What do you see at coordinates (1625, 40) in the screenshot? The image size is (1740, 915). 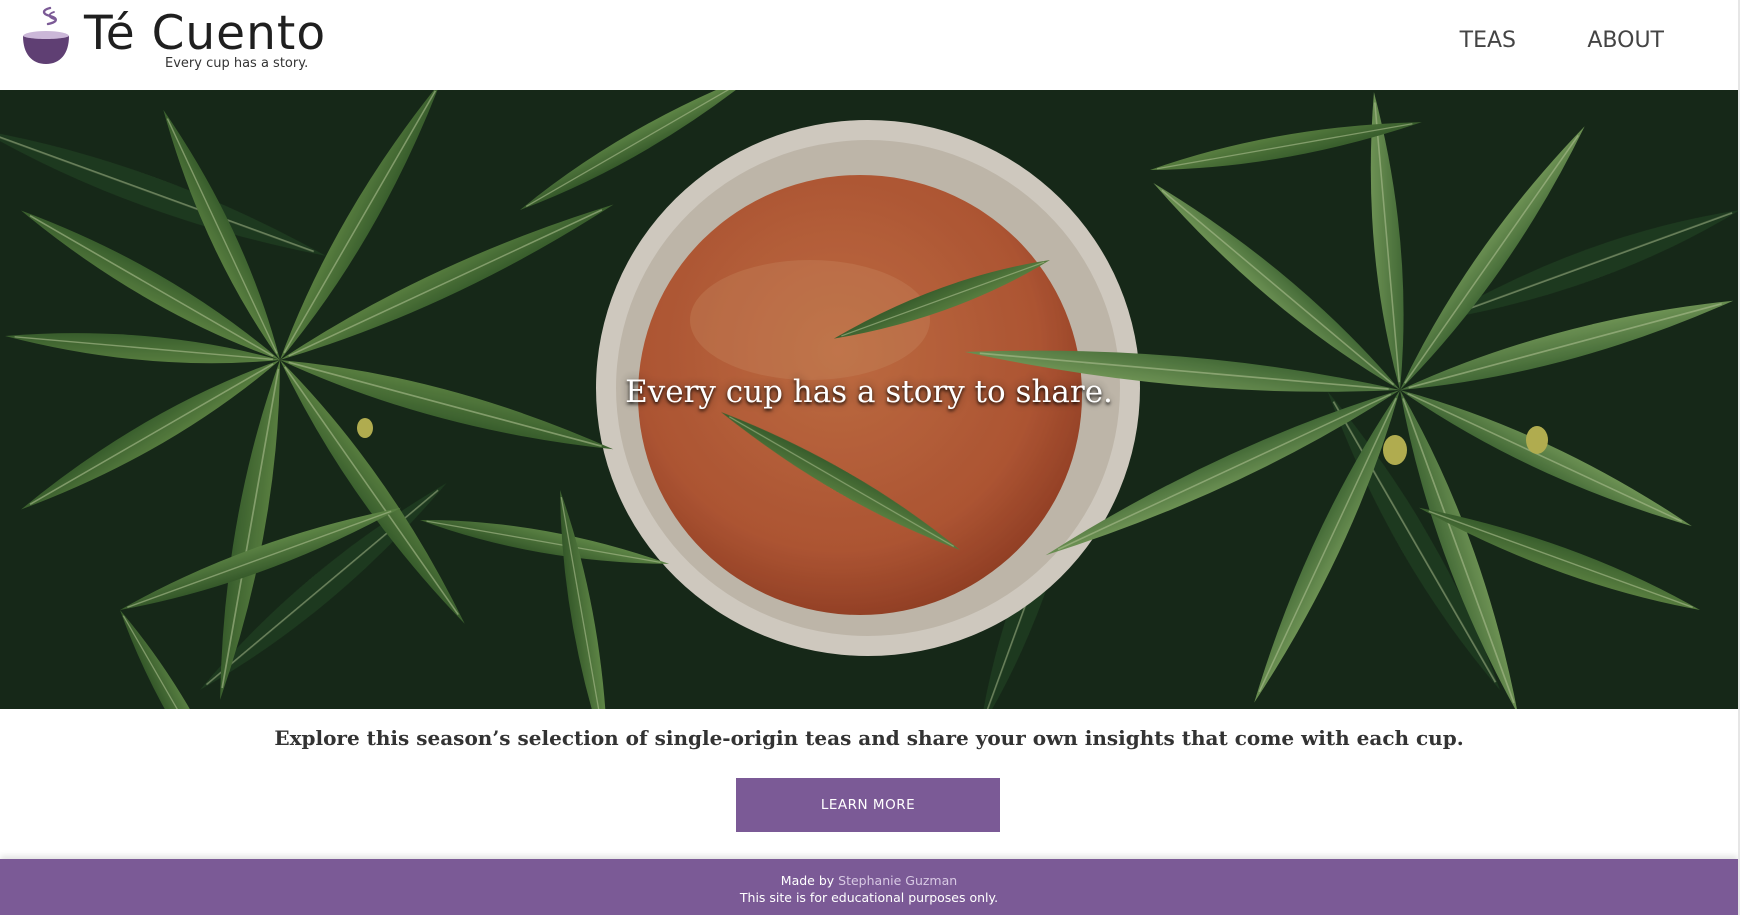 I see `nav-link-about: ABOUT` at bounding box center [1625, 40].